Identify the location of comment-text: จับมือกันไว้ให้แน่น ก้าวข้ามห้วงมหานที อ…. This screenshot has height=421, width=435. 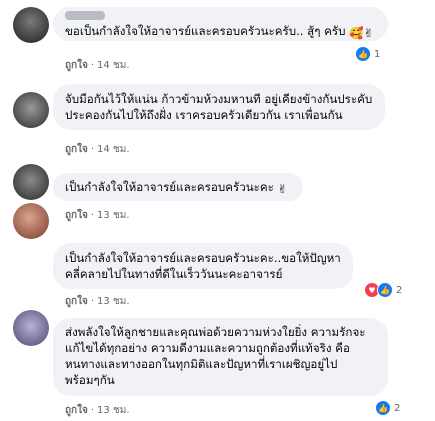
(221, 107).